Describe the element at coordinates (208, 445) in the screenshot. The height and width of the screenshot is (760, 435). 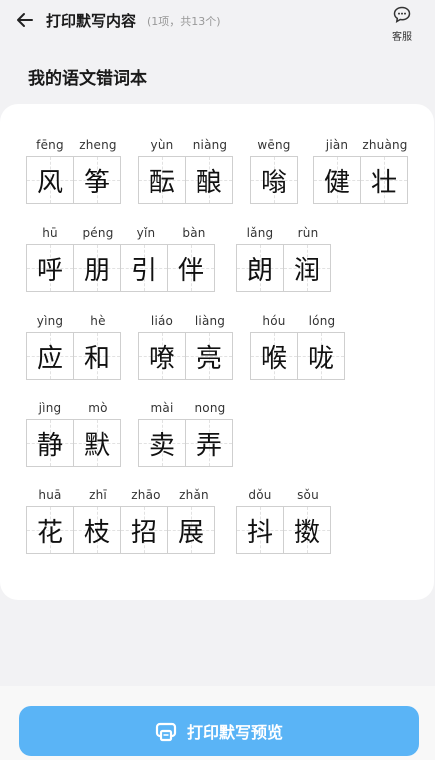
I see `character-label: 弄` at that location.